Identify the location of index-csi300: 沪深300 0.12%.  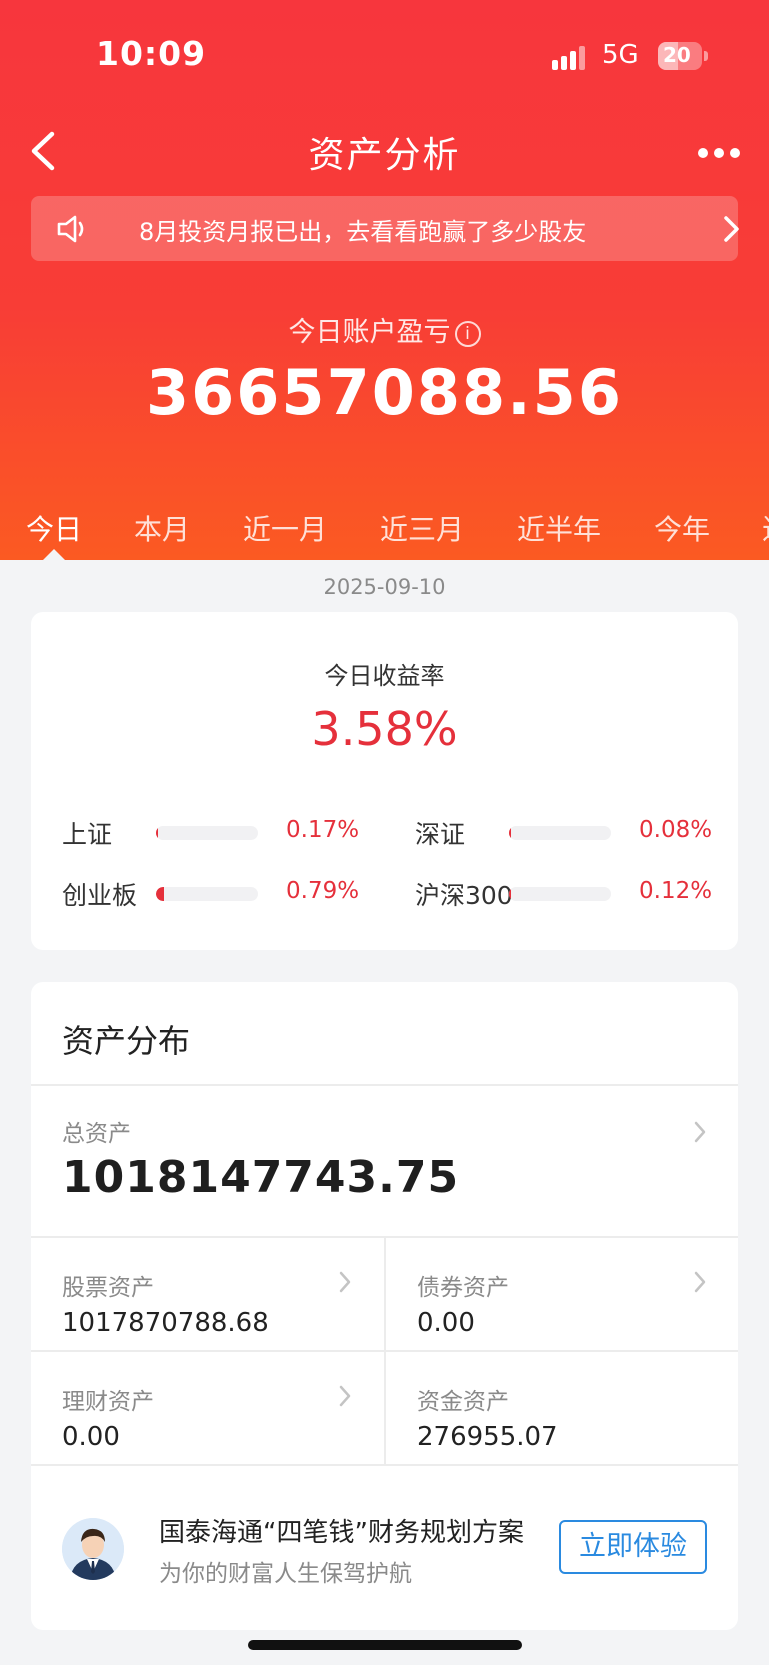
(565, 893).